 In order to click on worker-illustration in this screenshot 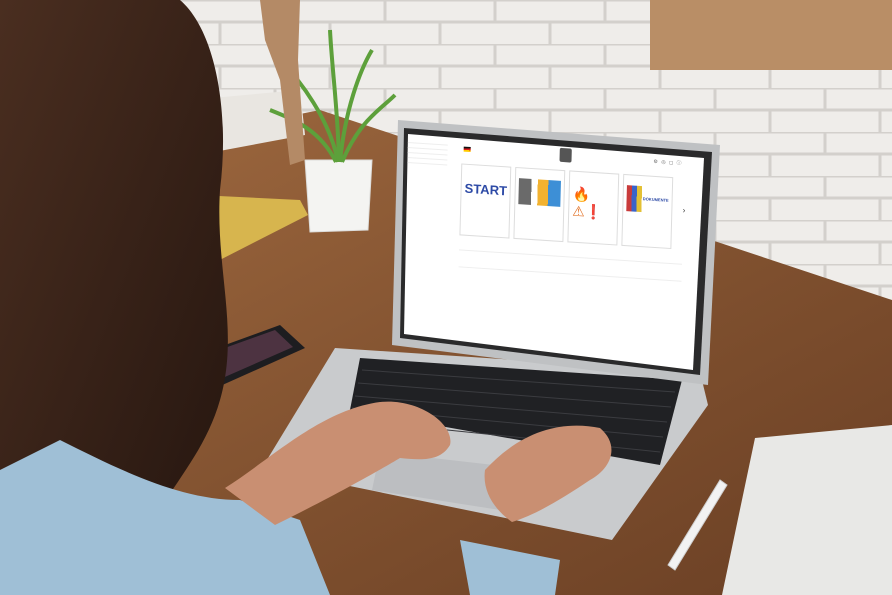, I will do `click(539, 192)`.